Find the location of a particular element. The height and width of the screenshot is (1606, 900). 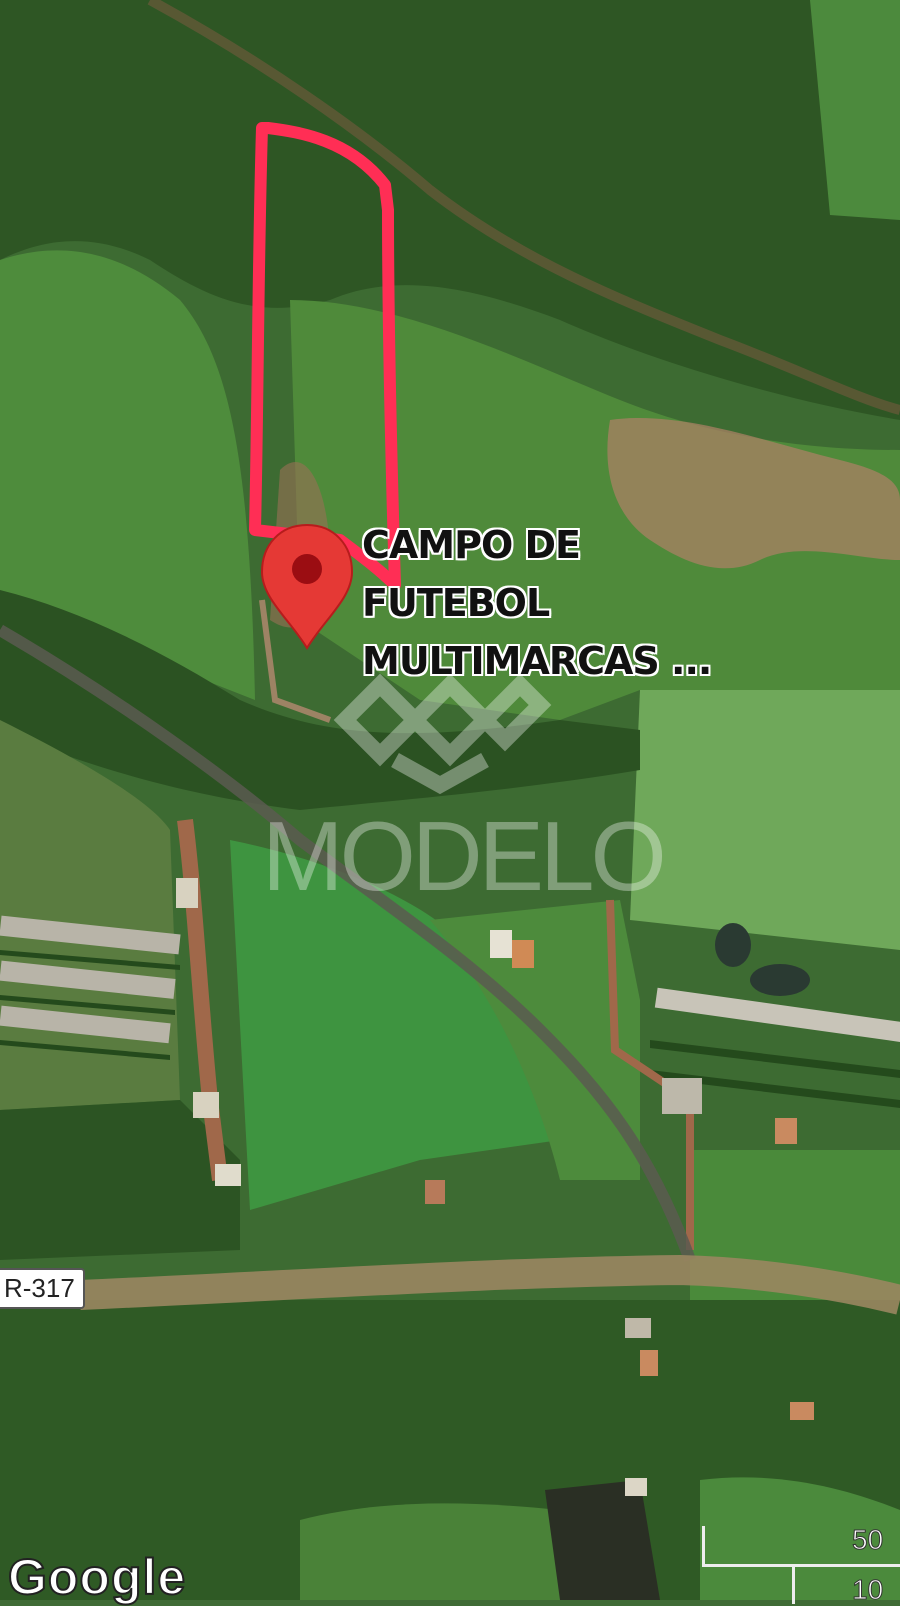

watermark-text: MODELO is located at coordinates (464, 856).